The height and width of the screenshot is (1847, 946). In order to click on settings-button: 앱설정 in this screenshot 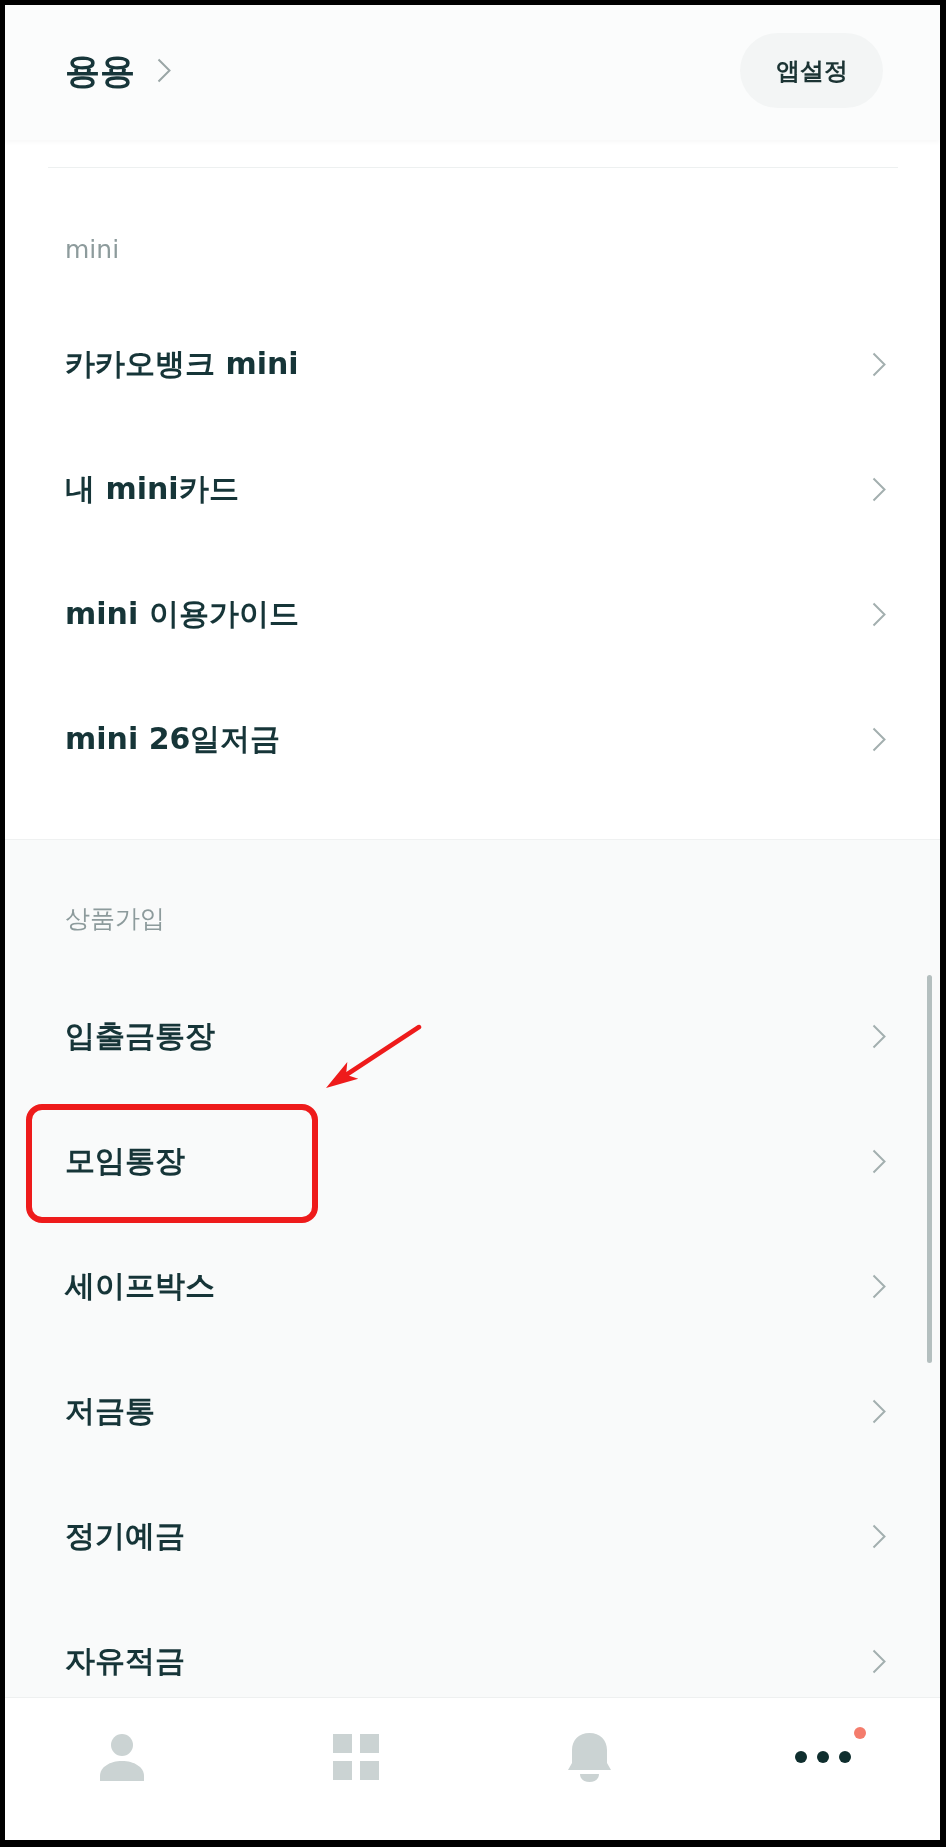, I will do `click(811, 70)`.